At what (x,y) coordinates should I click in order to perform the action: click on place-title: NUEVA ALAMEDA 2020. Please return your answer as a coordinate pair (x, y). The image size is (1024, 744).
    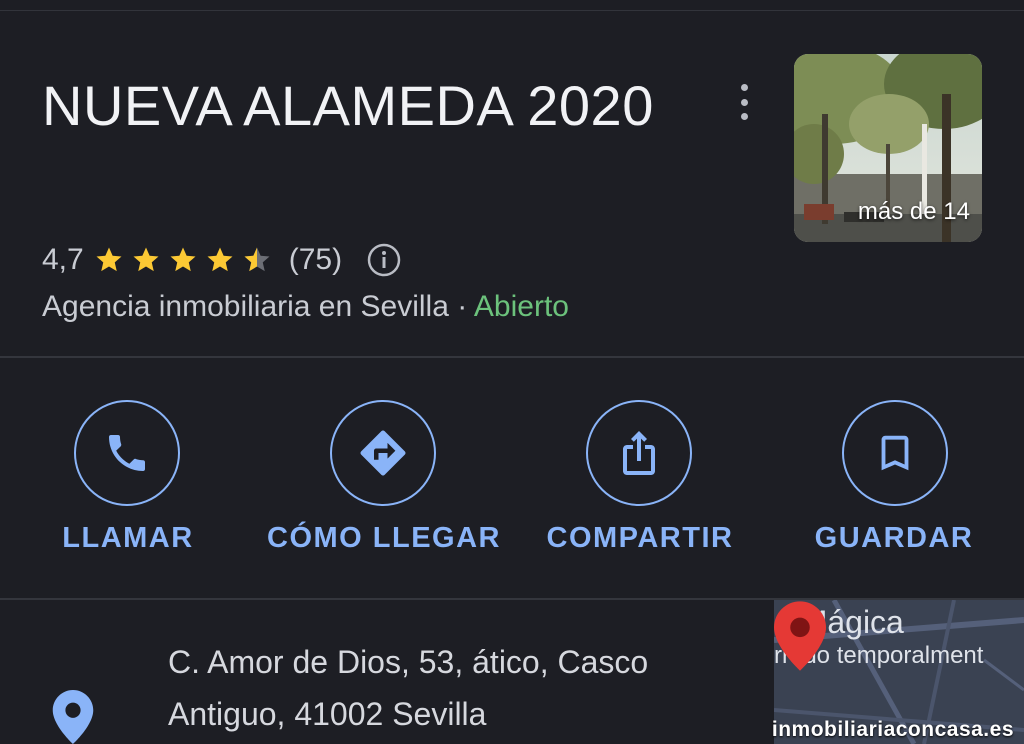
    Looking at the image, I should click on (348, 105).